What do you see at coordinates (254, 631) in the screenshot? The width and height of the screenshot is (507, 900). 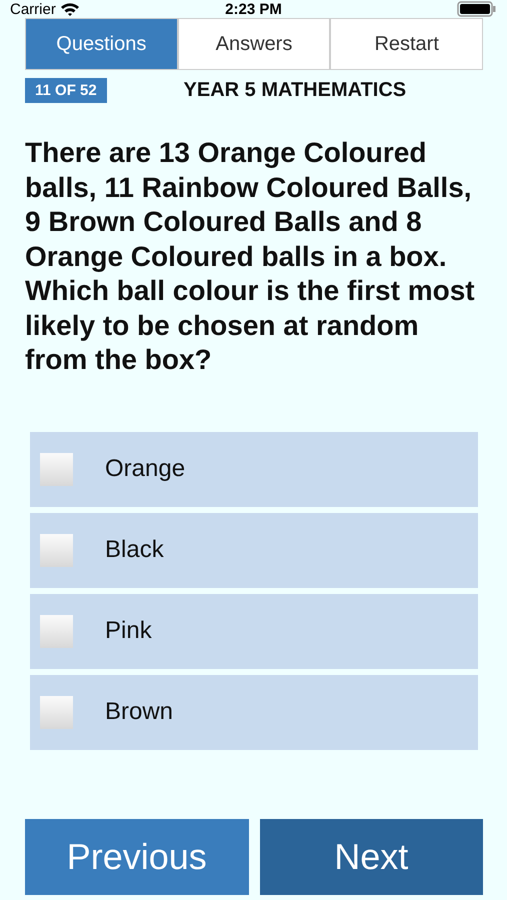 I see `answer-option: Pink` at bounding box center [254, 631].